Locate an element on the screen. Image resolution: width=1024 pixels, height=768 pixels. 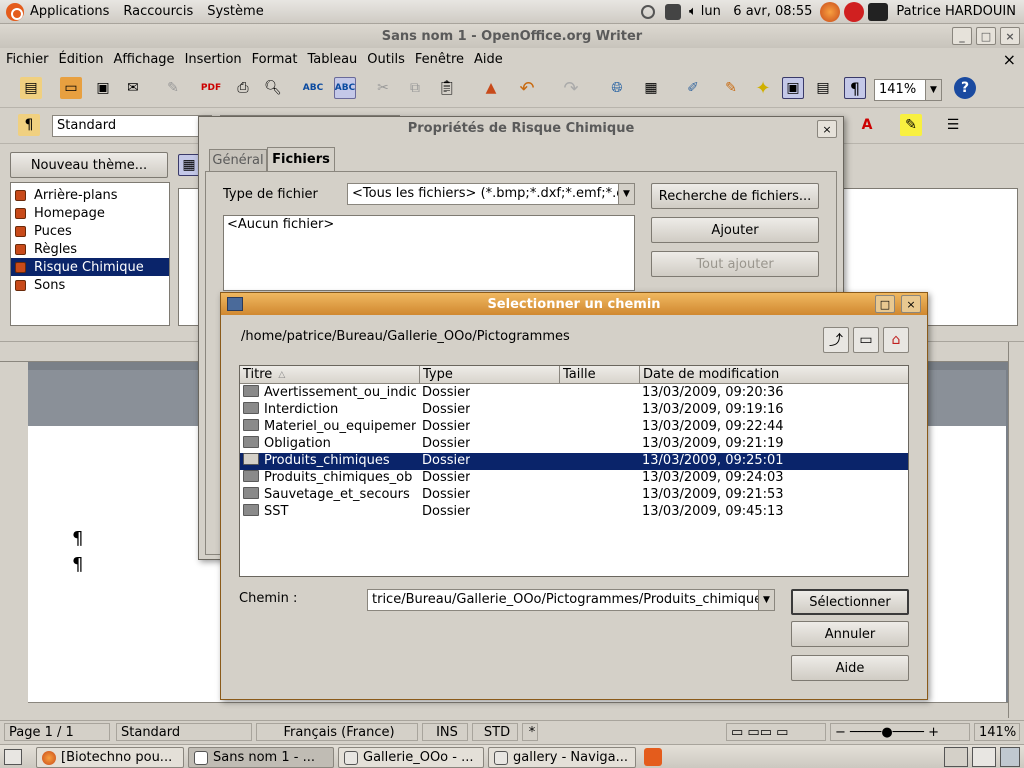
table-icon: ▦ is located at coordinates (651, 88).